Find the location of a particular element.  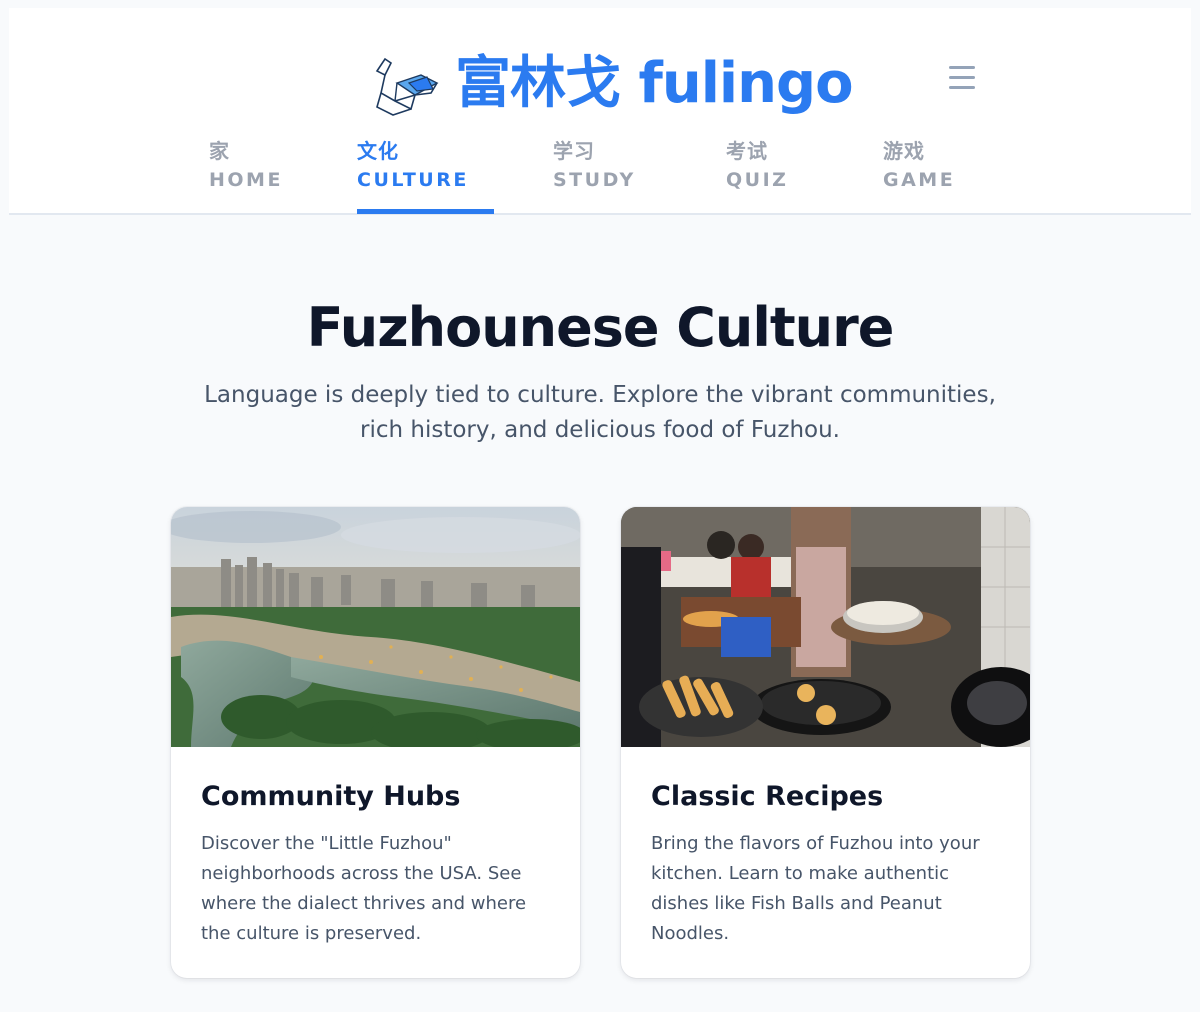

nav-label-zh: 游戏 is located at coordinates (904, 151).